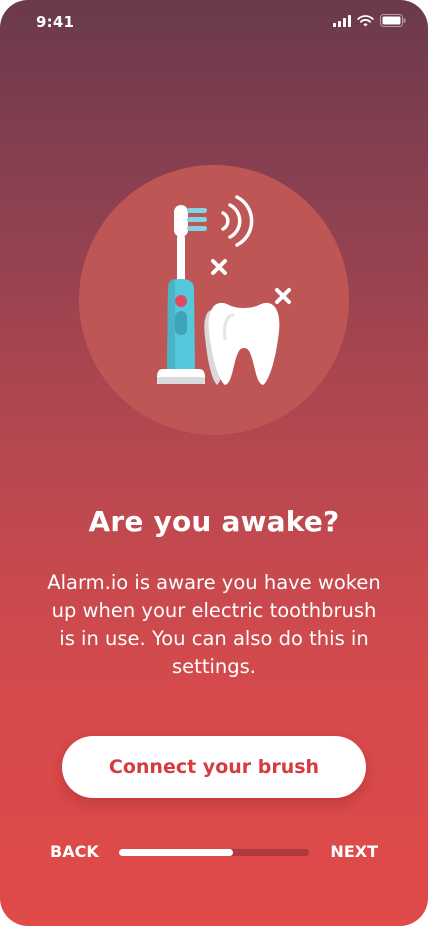 The width and height of the screenshot is (428, 926). Describe the element at coordinates (214, 521) in the screenshot. I see `page-title: Are you awake?` at that location.